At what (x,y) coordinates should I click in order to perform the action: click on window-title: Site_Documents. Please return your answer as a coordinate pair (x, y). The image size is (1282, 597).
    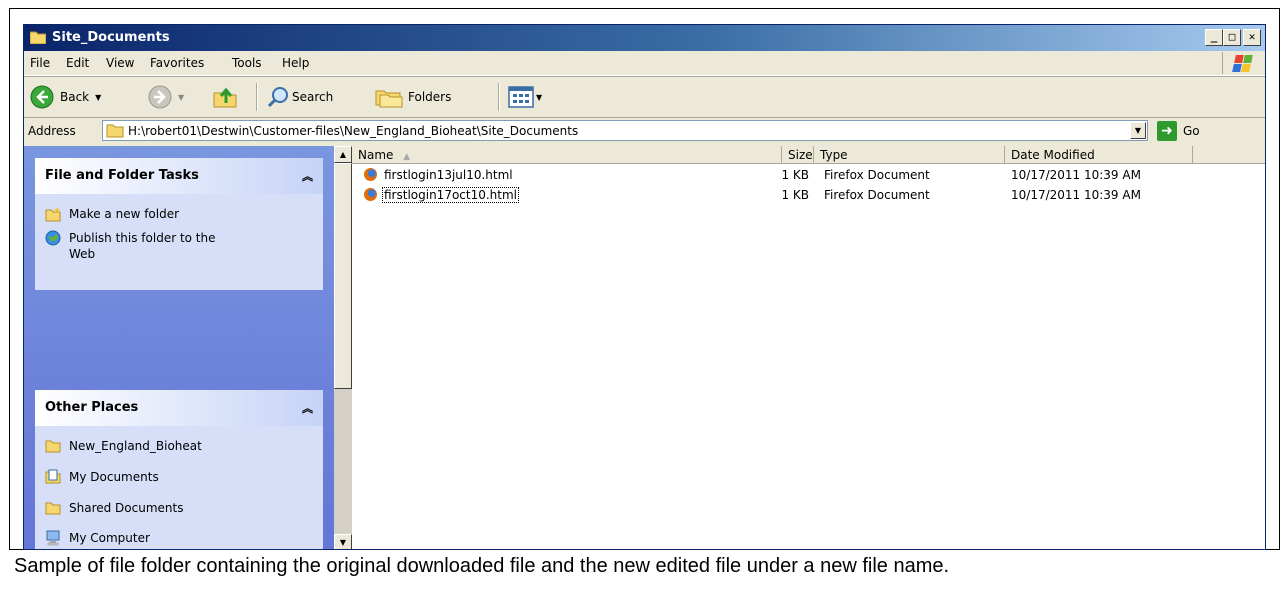
    Looking at the image, I should click on (111, 37).